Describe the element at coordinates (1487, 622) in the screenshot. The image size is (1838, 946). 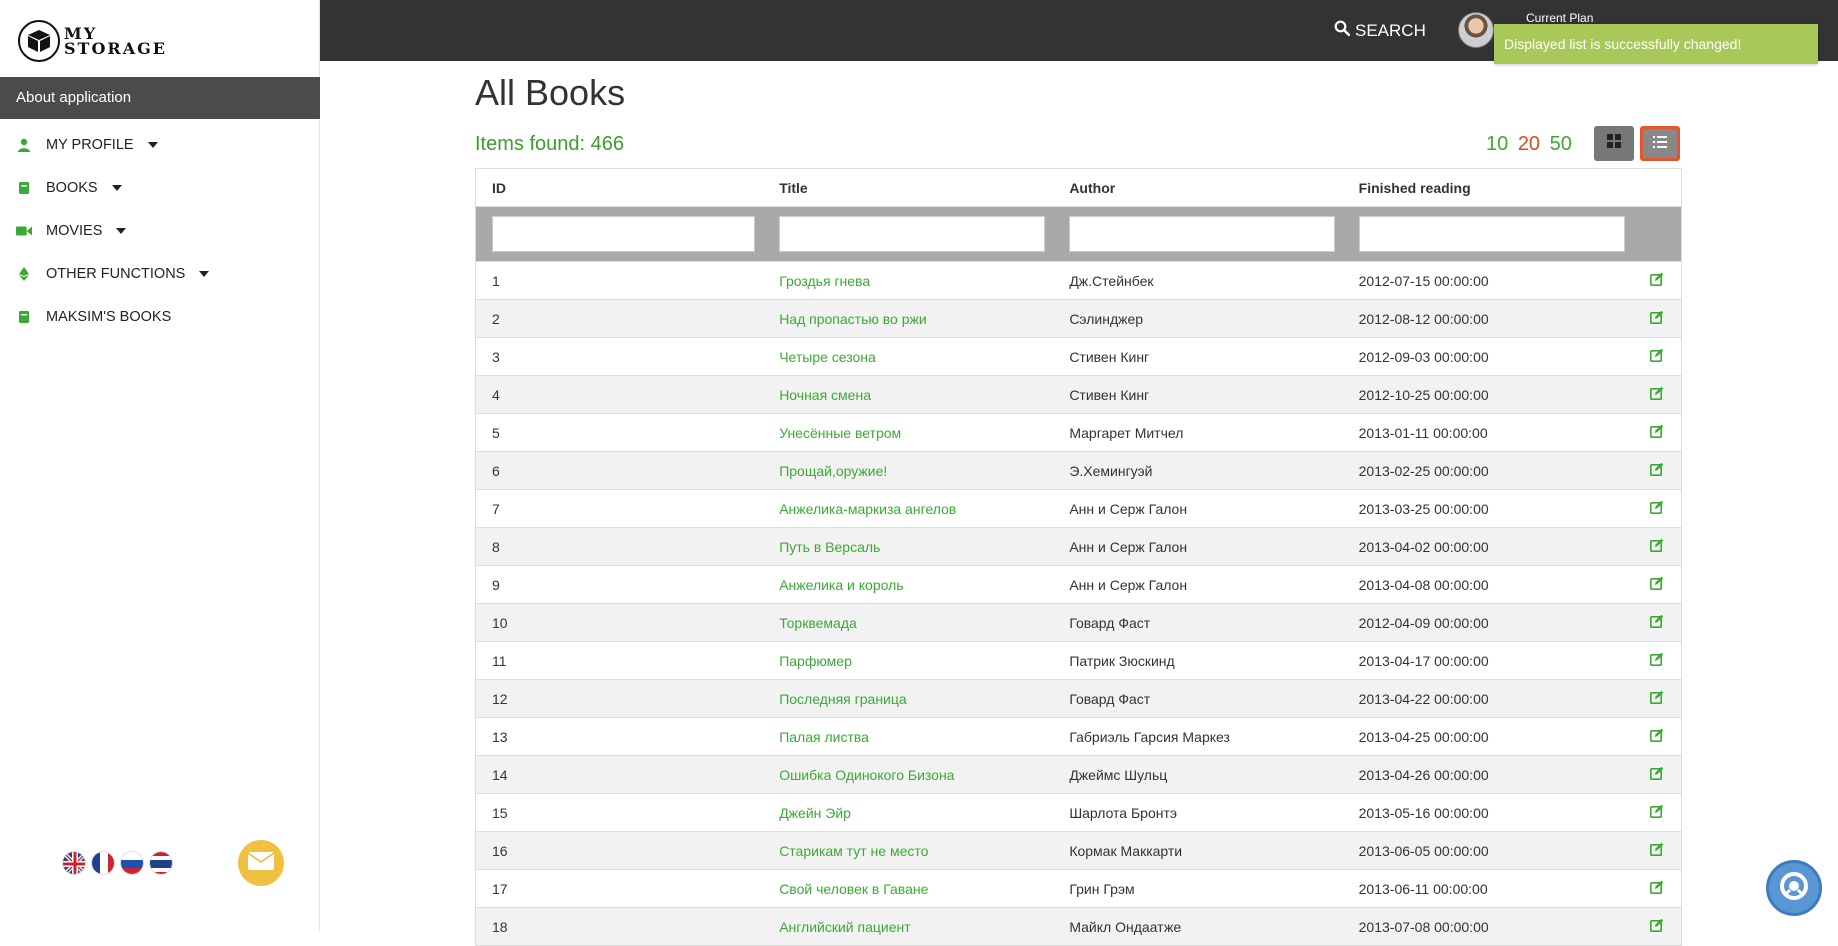
I see `row-finished-date-cell: 2012-04-09 00:00:00` at that location.